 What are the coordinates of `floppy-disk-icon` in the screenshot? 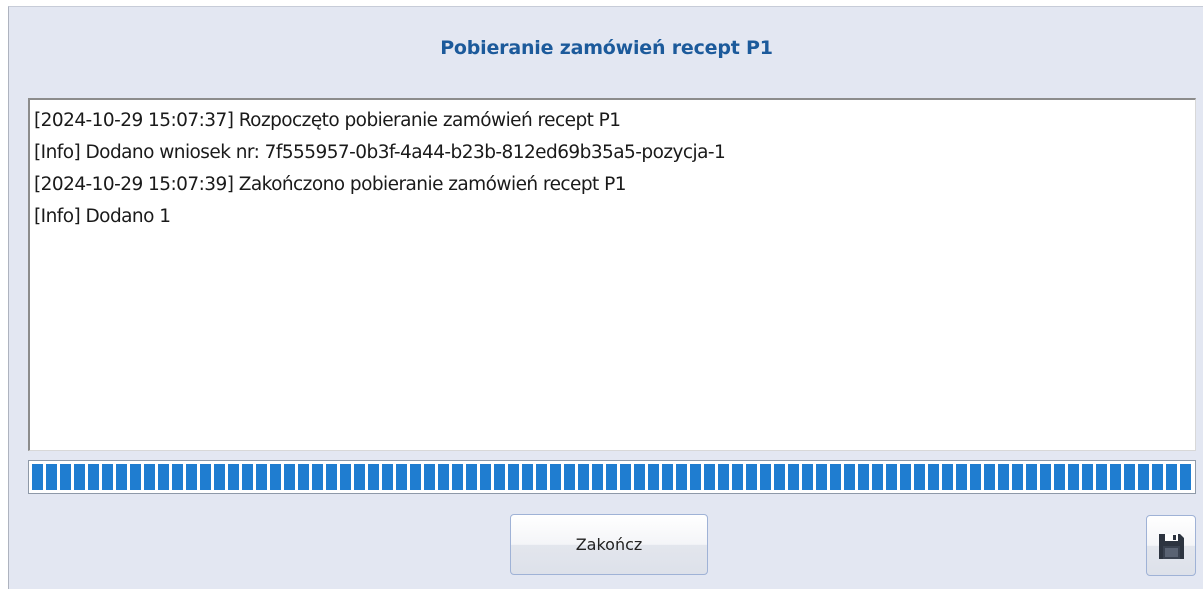 It's located at (1171, 546).